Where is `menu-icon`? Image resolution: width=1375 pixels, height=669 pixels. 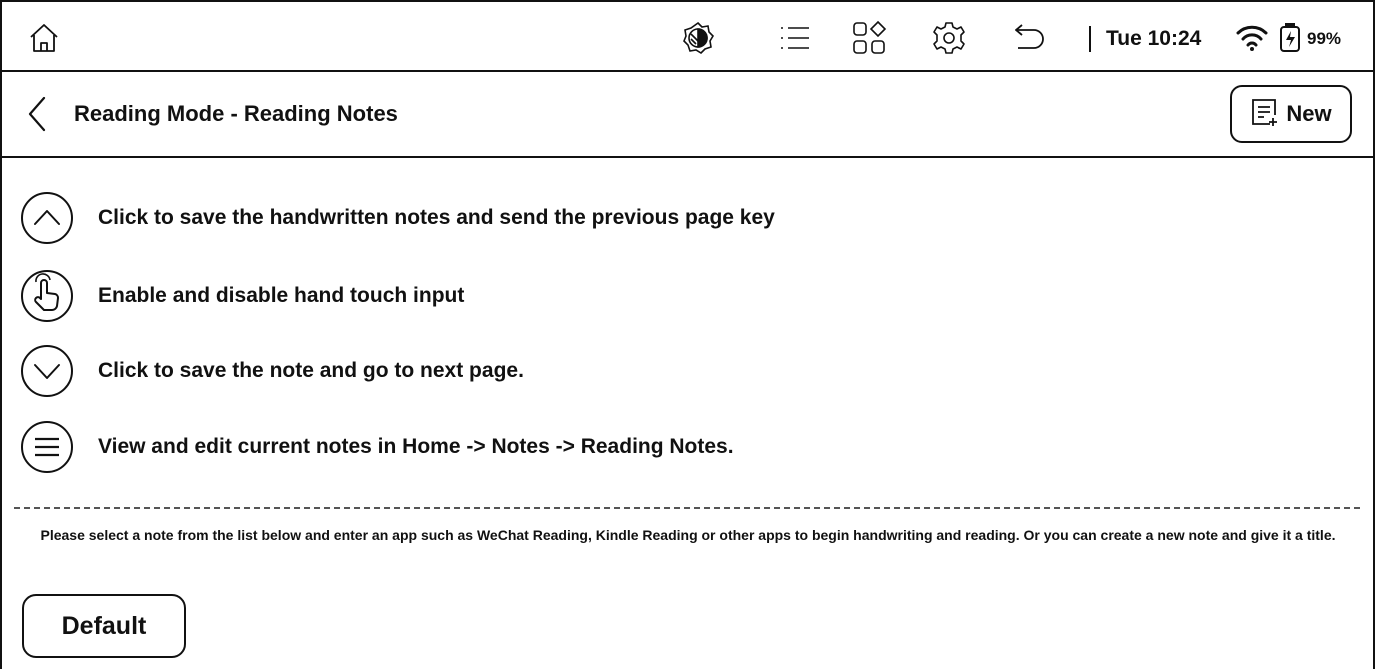 menu-icon is located at coordinates (47, 447).